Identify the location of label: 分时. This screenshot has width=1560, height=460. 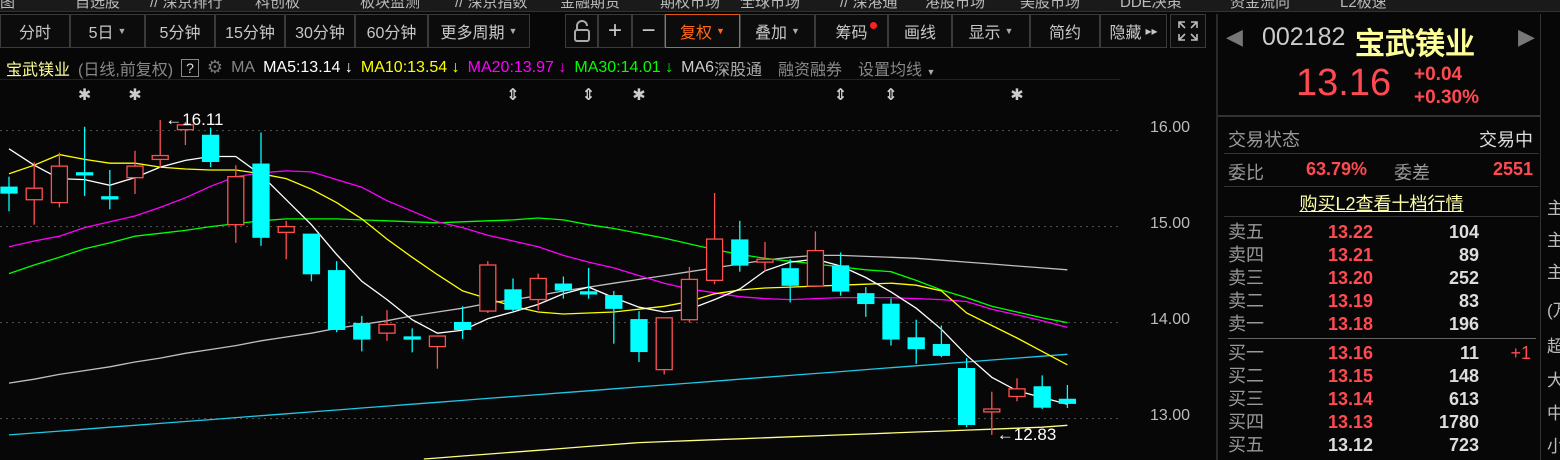
(34, 33).